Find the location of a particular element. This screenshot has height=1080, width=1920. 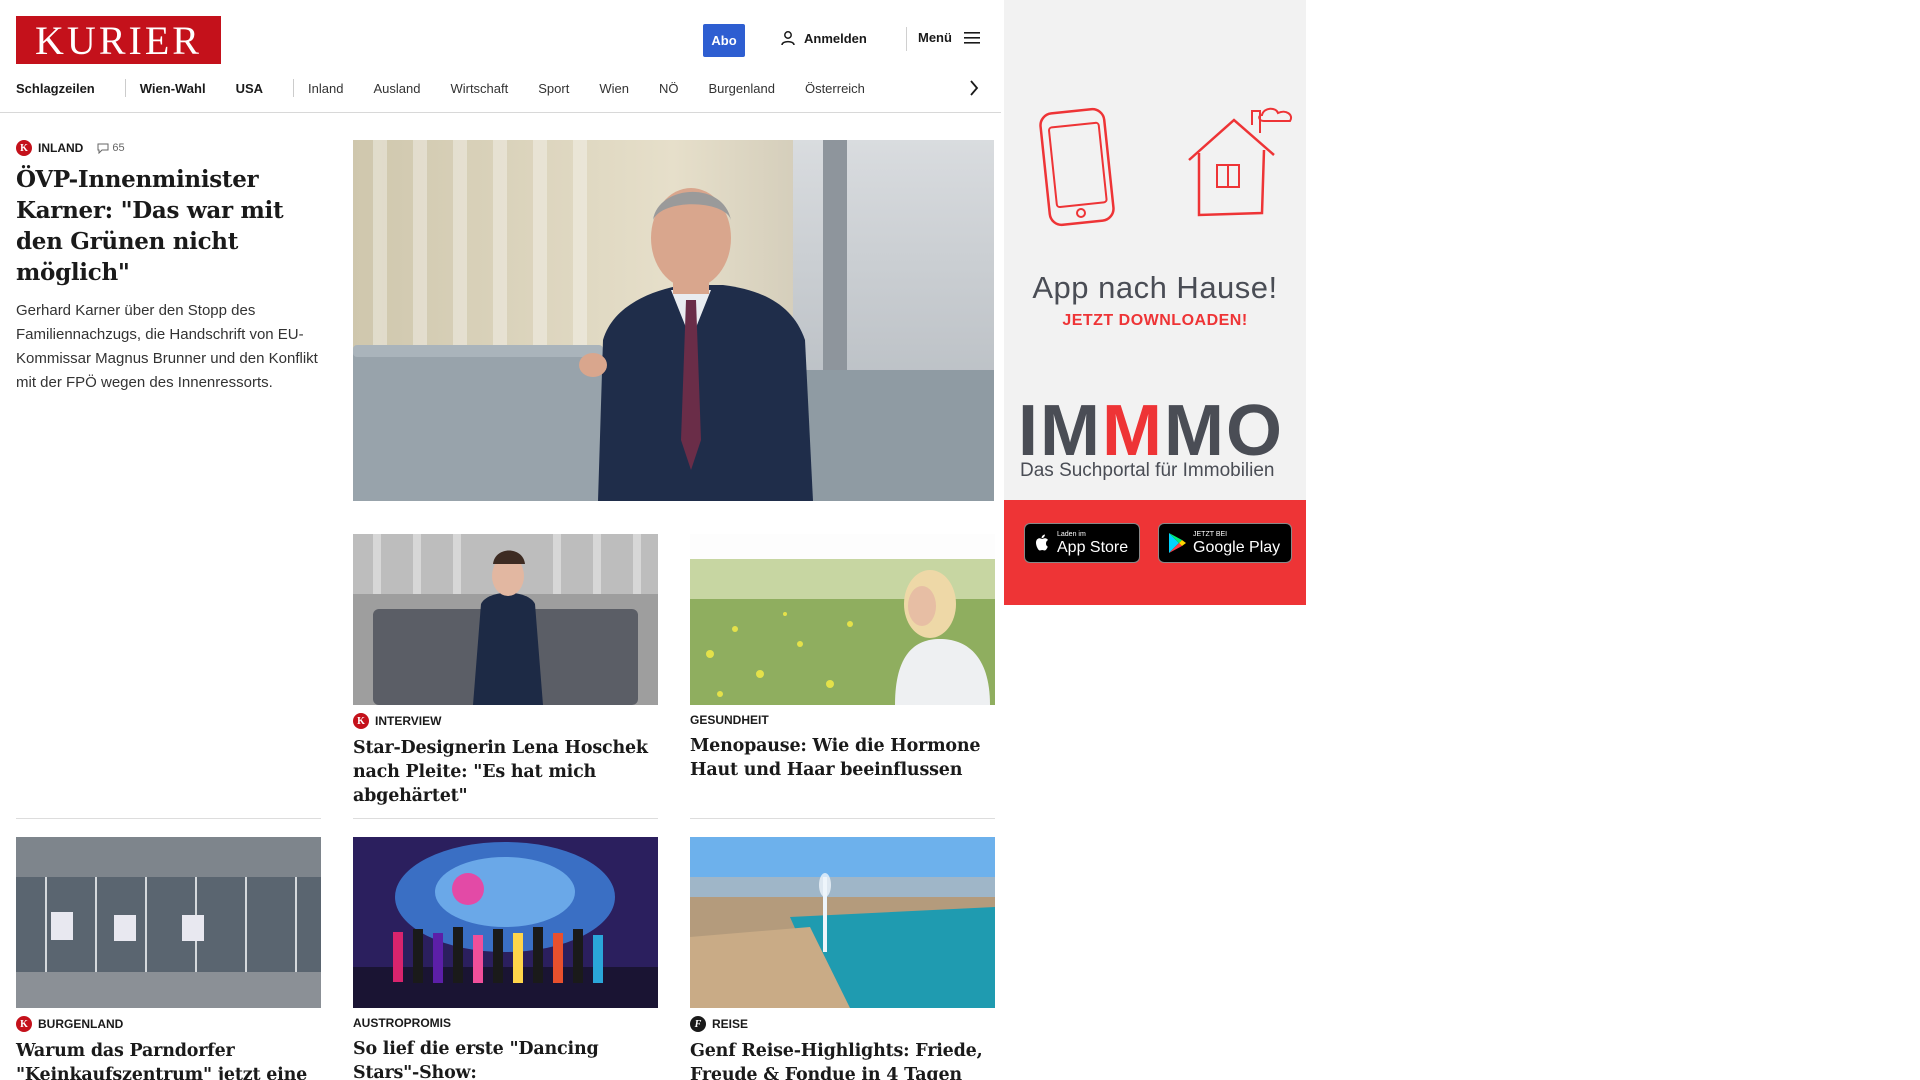

google-play-big: Google Play is located at coordinates (1237, 547).